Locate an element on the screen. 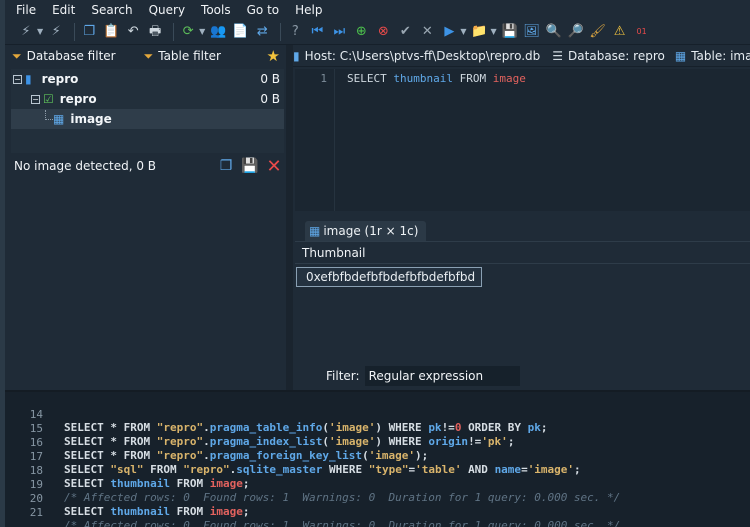 The width and height of the screenshot is (750, 527). print-icon: 🖶 is located at coordinates (155, 32).